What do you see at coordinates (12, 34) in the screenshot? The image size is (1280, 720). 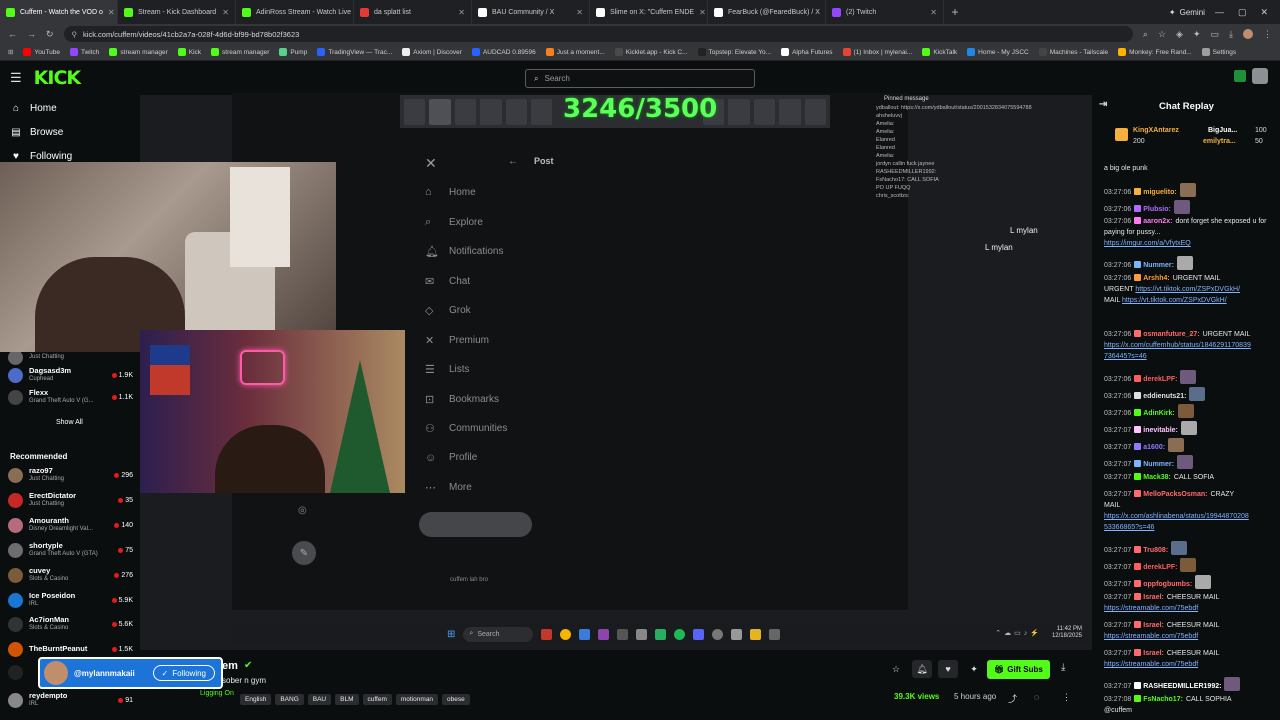 I see `back-icon: ←` at bounding box center [12, 34].